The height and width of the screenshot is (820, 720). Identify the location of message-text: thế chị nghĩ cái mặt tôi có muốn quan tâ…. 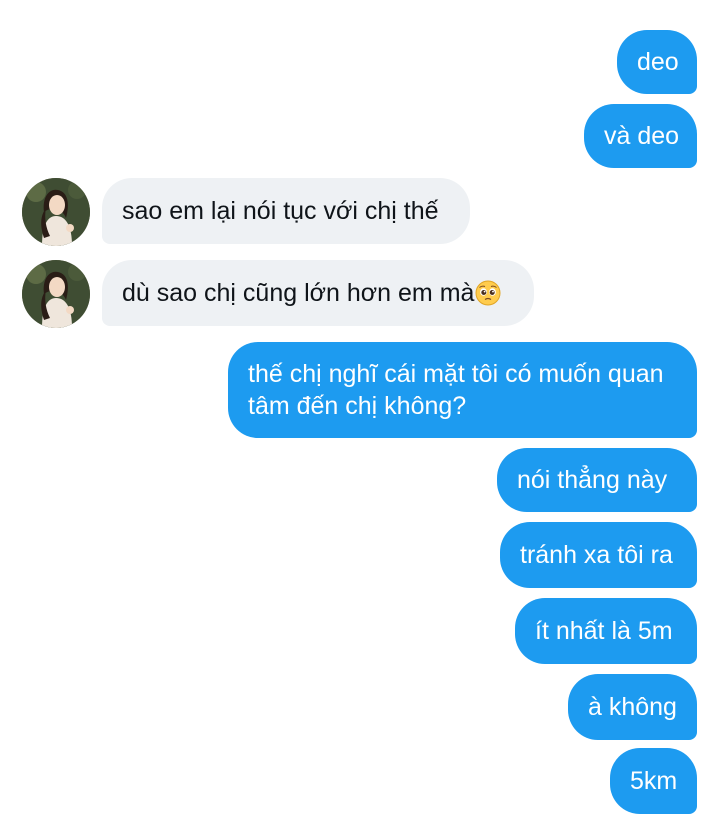
(456, 390).